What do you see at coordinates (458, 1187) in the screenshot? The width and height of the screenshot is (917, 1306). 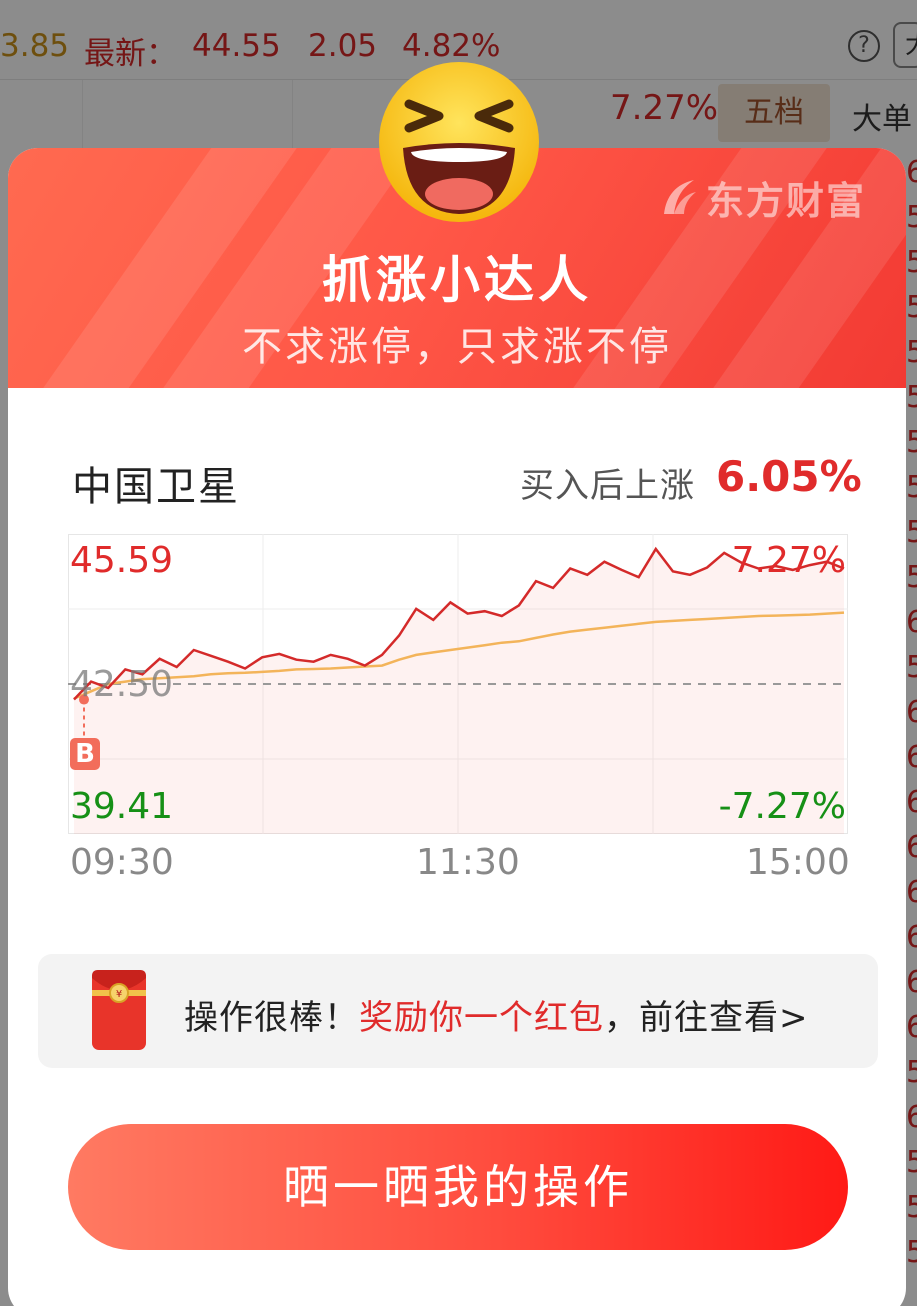 I see `share-operation-button: 晒一晒我的操作` at bounding box center [458, 1187].